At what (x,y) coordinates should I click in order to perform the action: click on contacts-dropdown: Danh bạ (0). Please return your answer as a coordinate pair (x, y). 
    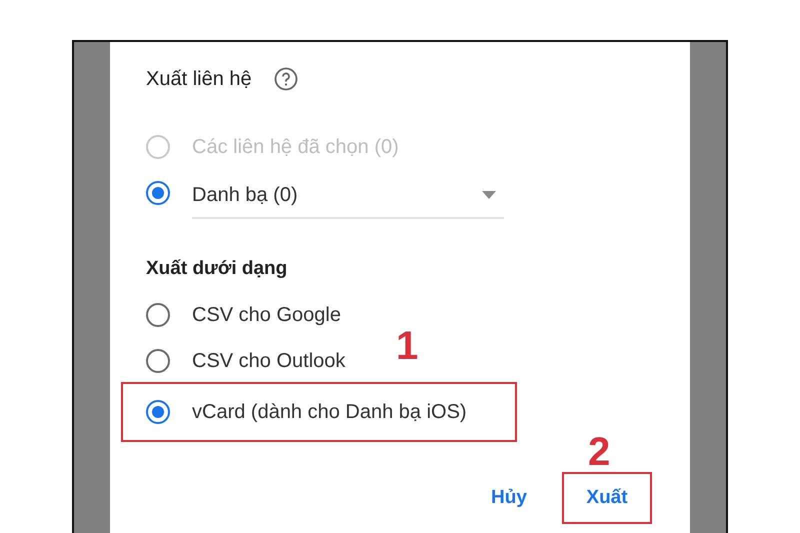
    Looking at the image, I should click on (348, 196).